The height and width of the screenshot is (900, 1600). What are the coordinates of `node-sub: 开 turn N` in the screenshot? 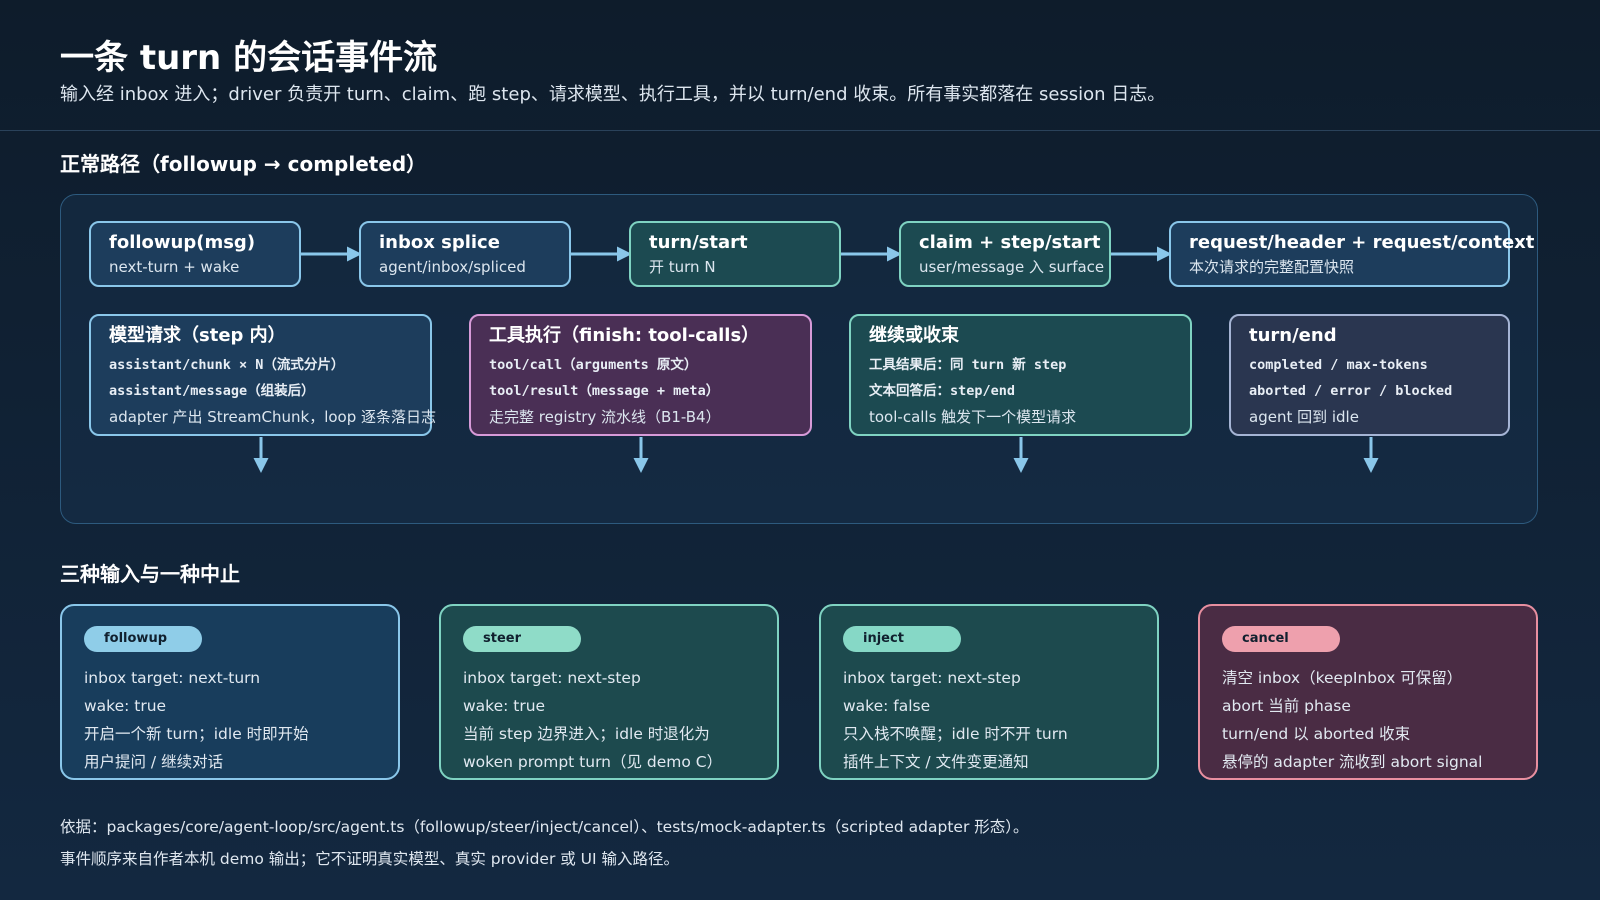 It's located at (682, 267).